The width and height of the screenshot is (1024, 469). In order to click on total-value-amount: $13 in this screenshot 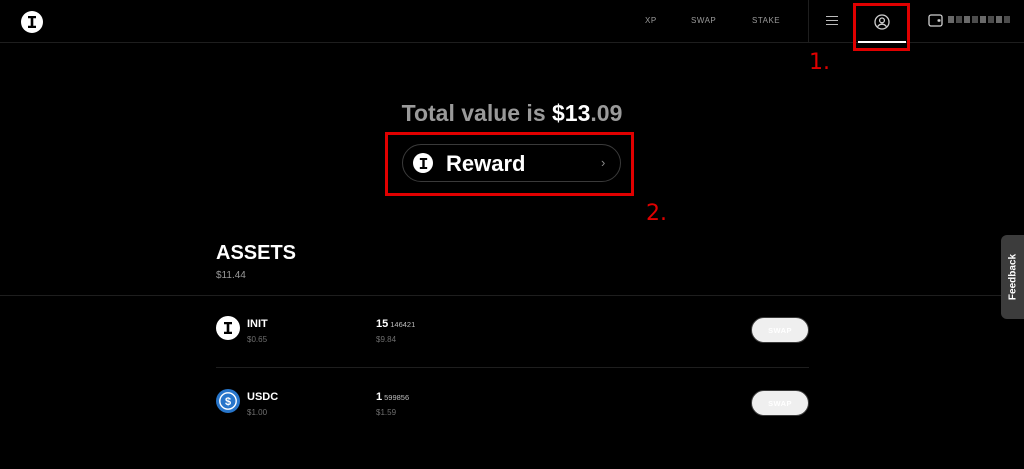, I will do `click(571, 113)`.